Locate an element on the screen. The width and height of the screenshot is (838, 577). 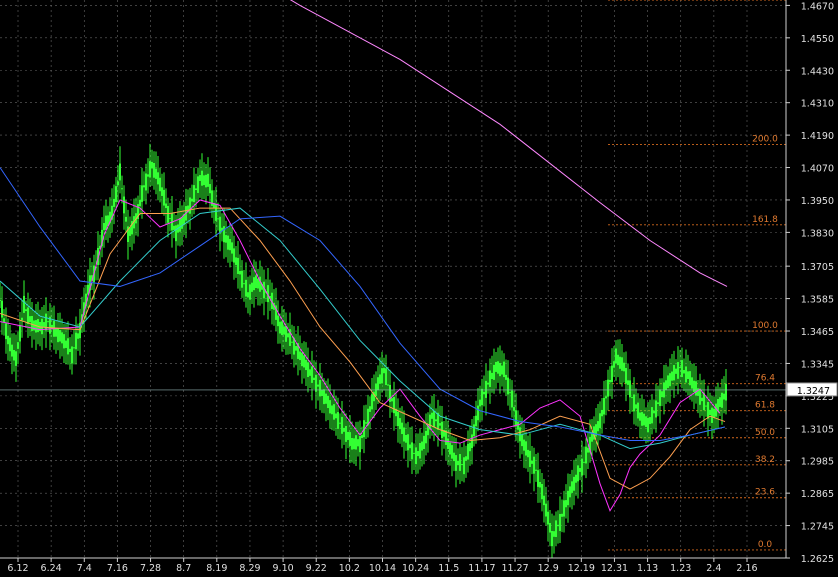
x-tick-label: 10.24 is located at coordinates (415, 568).